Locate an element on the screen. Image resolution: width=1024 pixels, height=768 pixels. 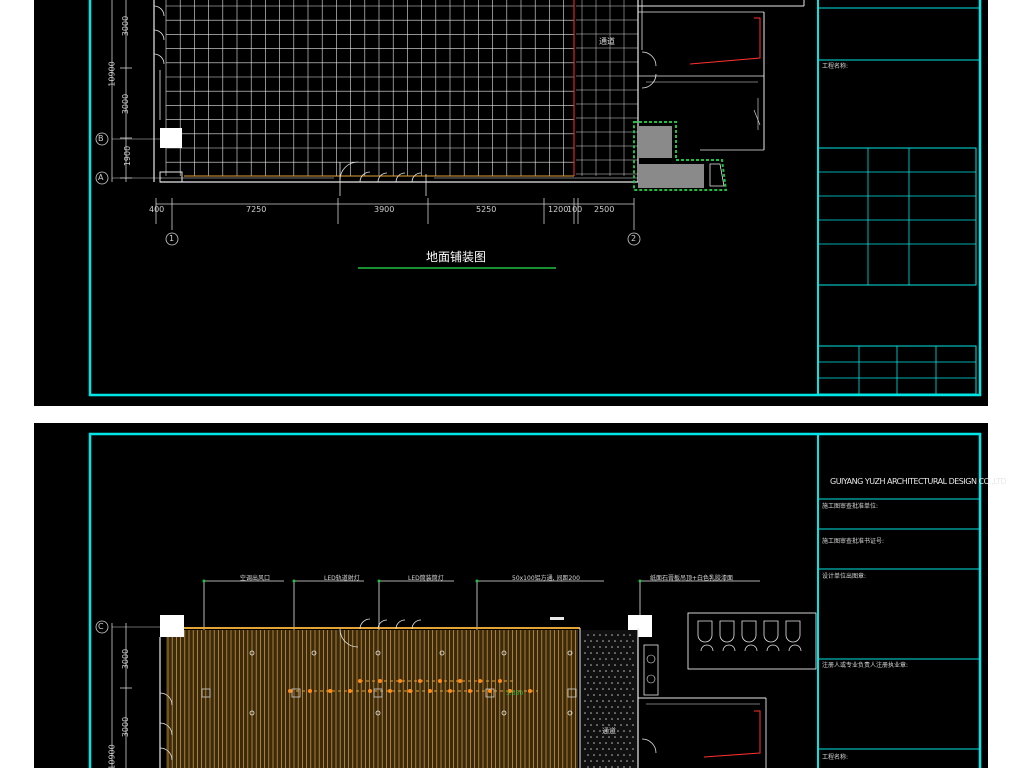
dim-horizontal-4: 5250 is located at coordinates (486, 209).